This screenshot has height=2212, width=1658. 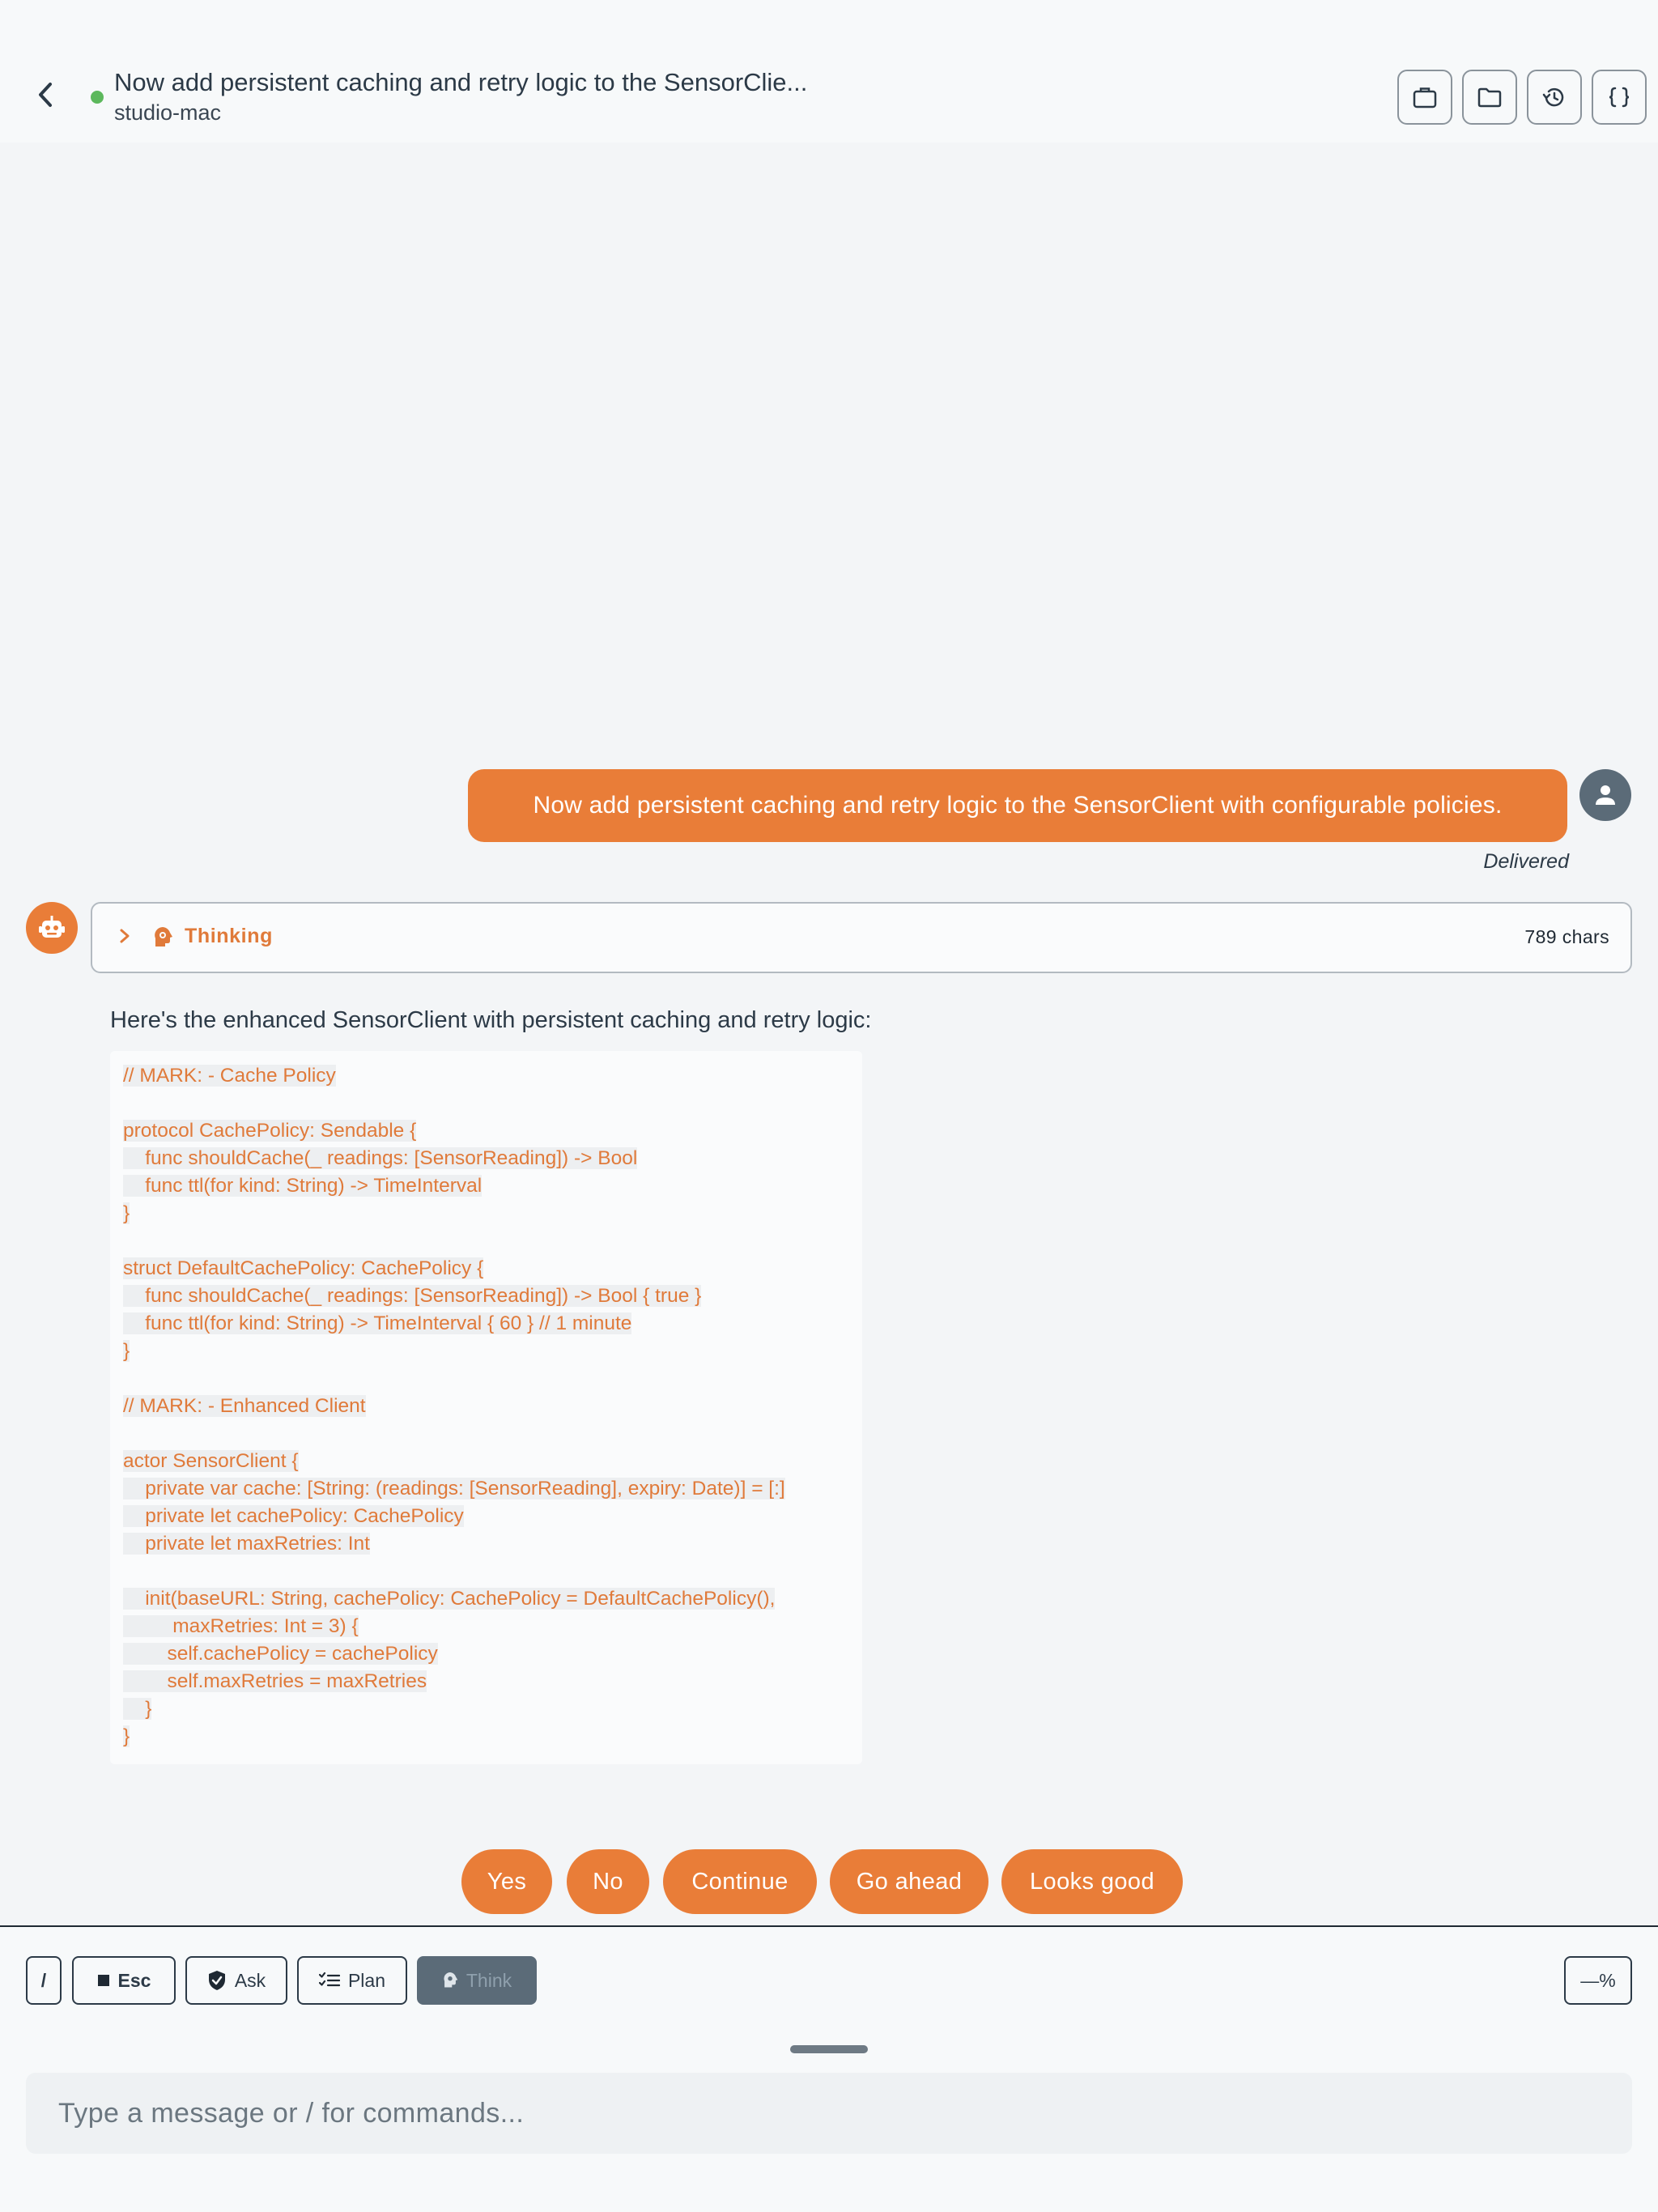 What do you see at coordinates (740, 1881) in the screenshot?
I see `quick-reply-continue: Continue` at bounding box center [740, 1881].